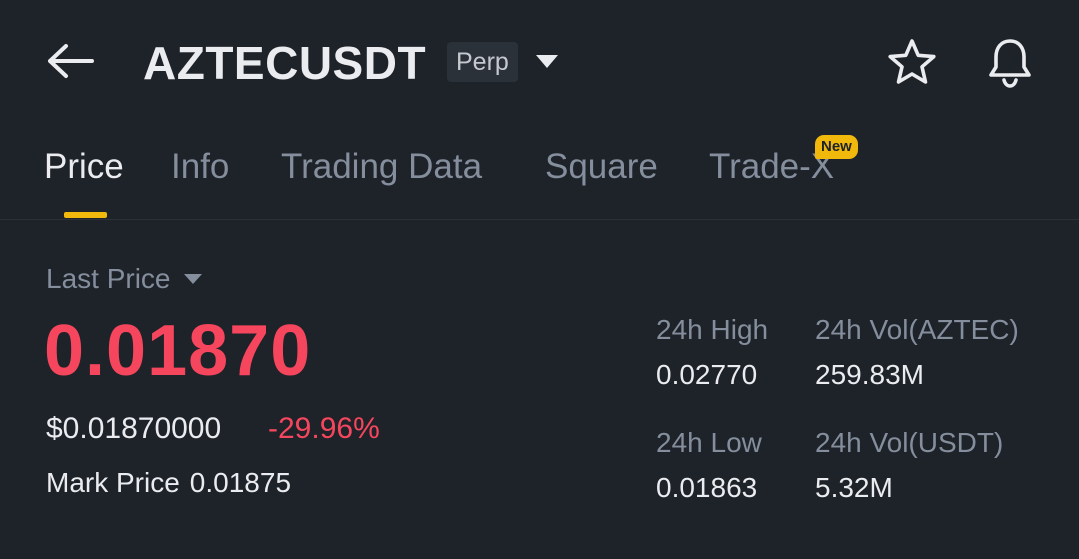 Image resolution: width=1079 pixels, height=559 pixels. What do you see at coordinates (240, 482) in the screenshot?
I see `mark-price-value: 0.01875` at bounding box center [240, 482].